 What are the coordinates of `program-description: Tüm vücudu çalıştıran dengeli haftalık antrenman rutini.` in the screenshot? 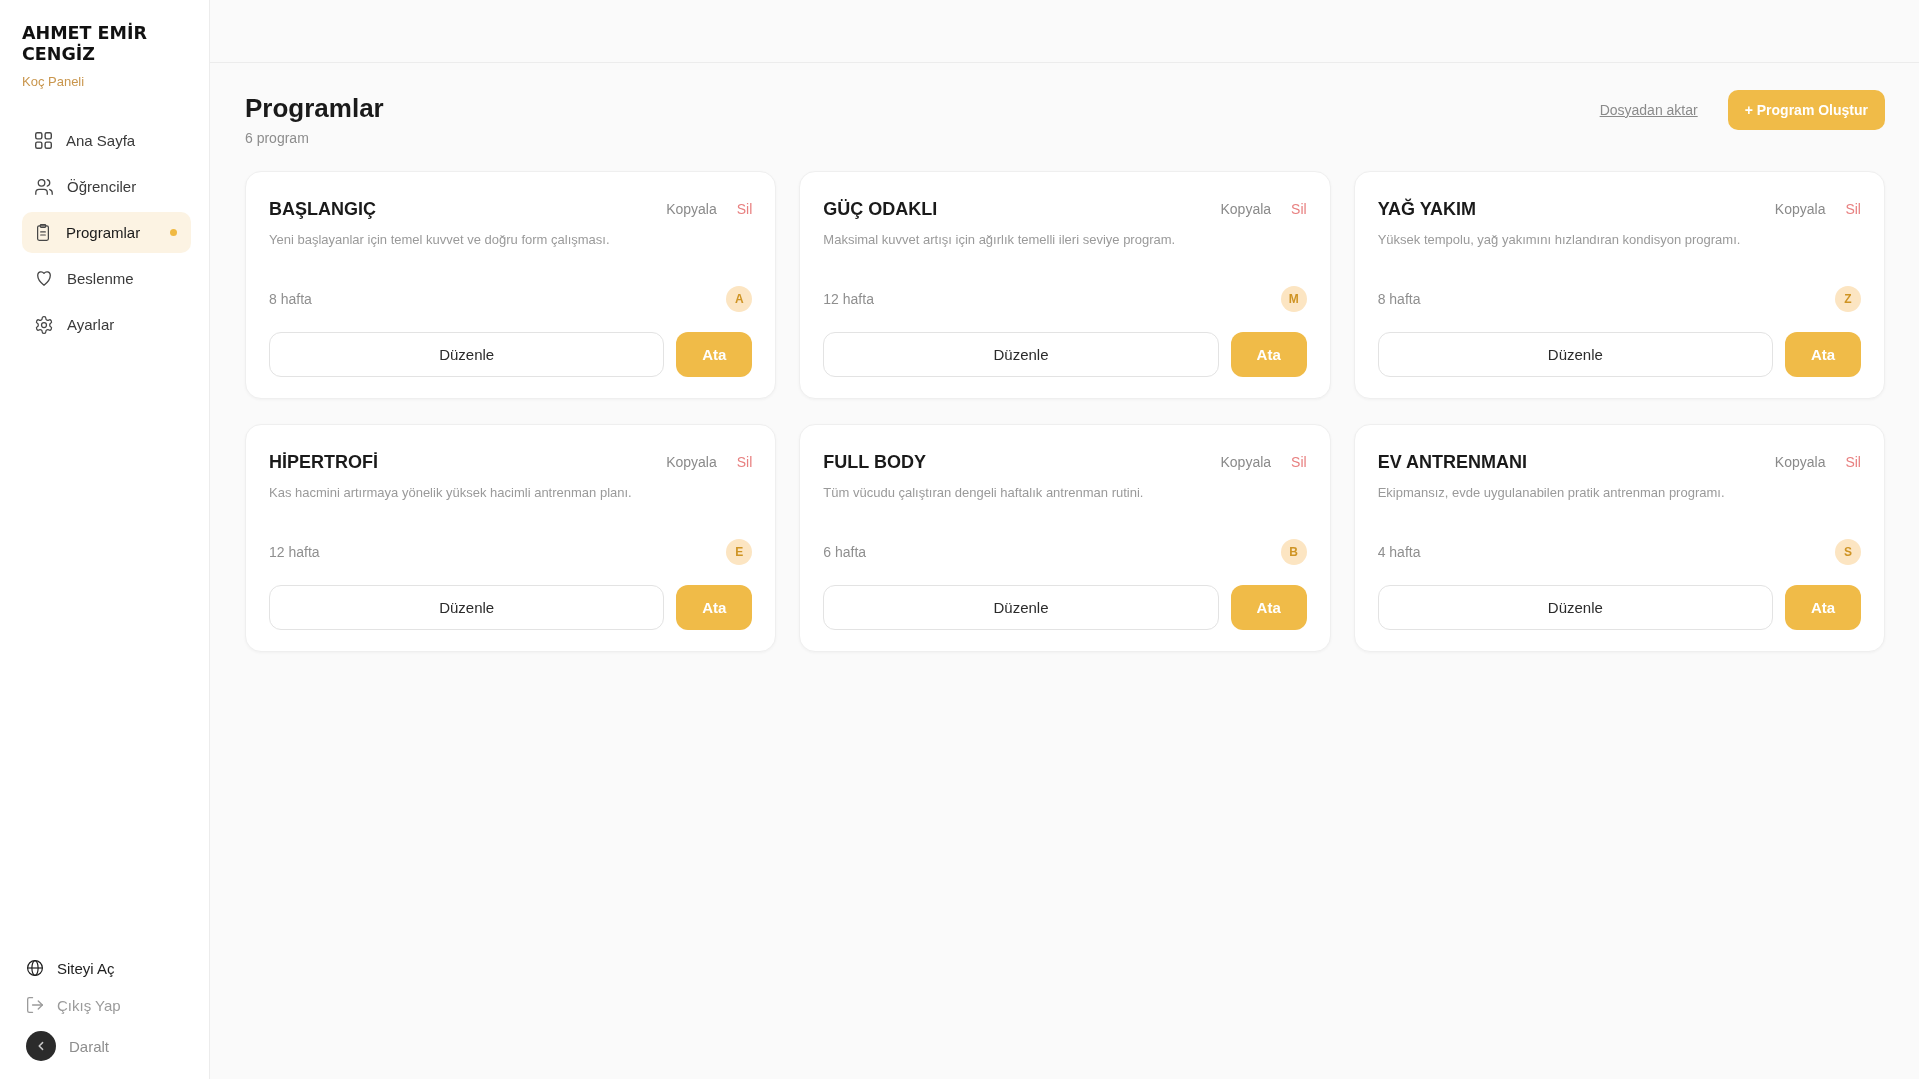 It's located at (984, 493).